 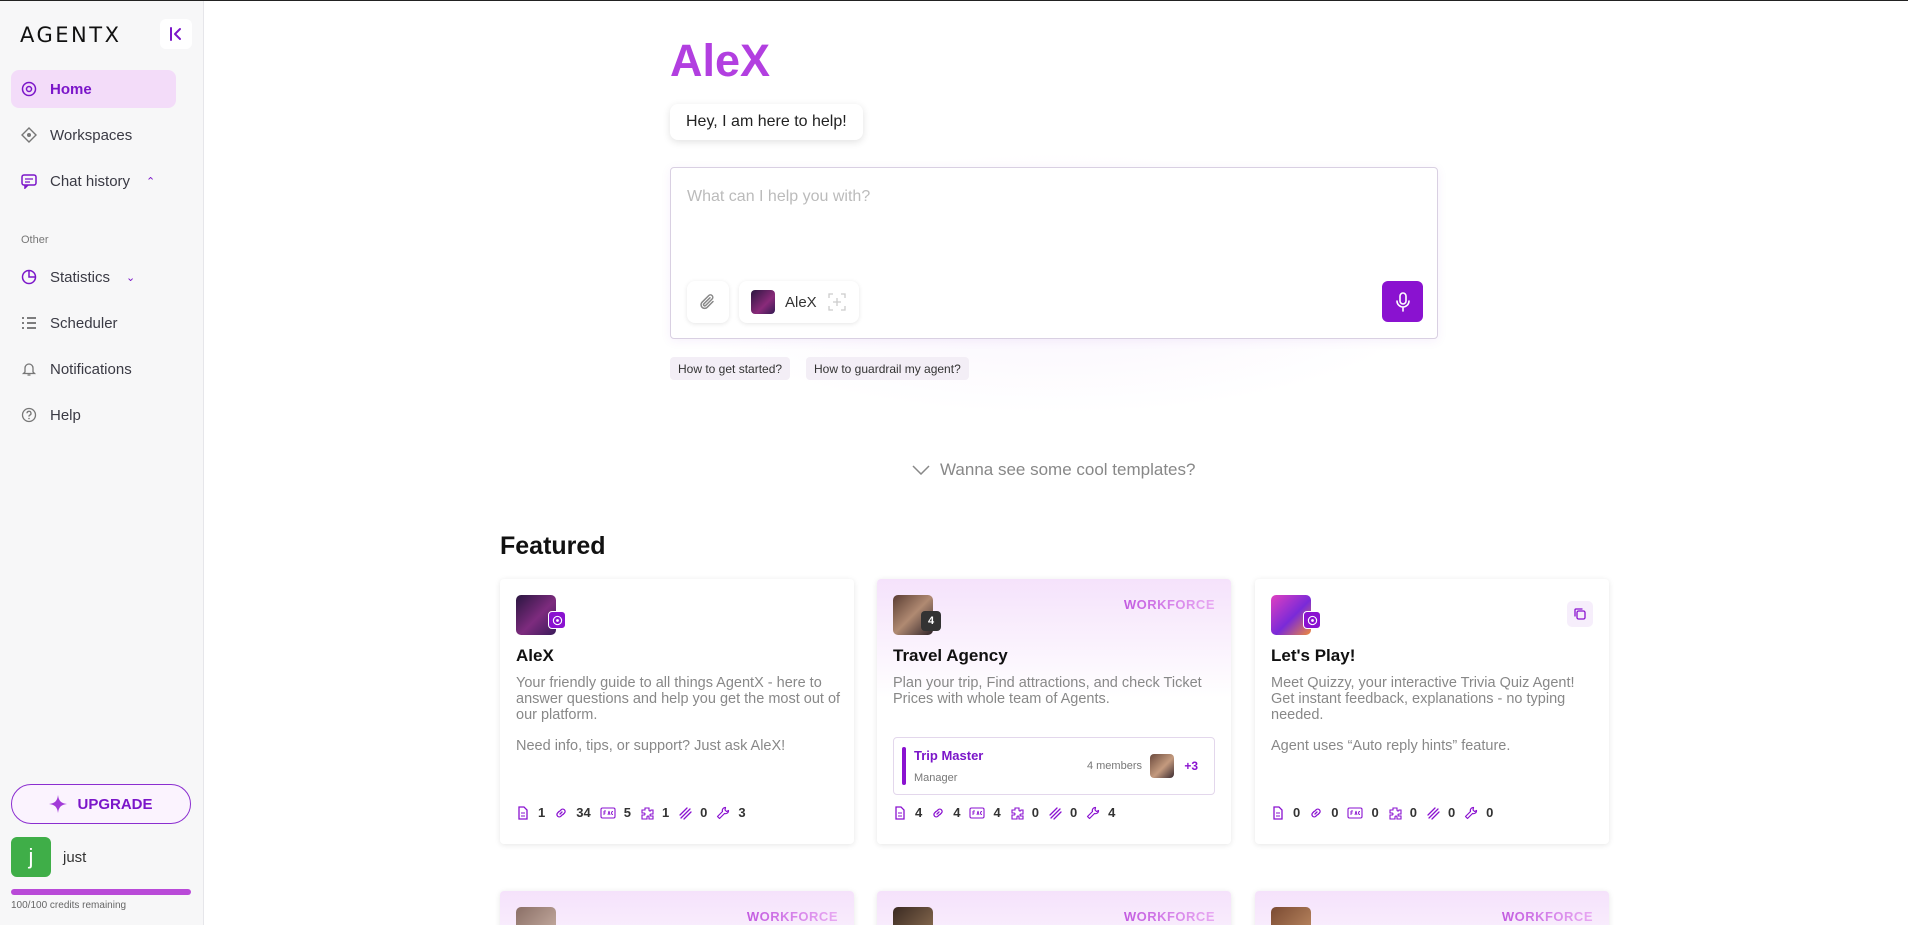 What do you see at coordinates (921, 470) in the screenshot?
I see `chevron-down-icon` at bounding box center [921, 470].